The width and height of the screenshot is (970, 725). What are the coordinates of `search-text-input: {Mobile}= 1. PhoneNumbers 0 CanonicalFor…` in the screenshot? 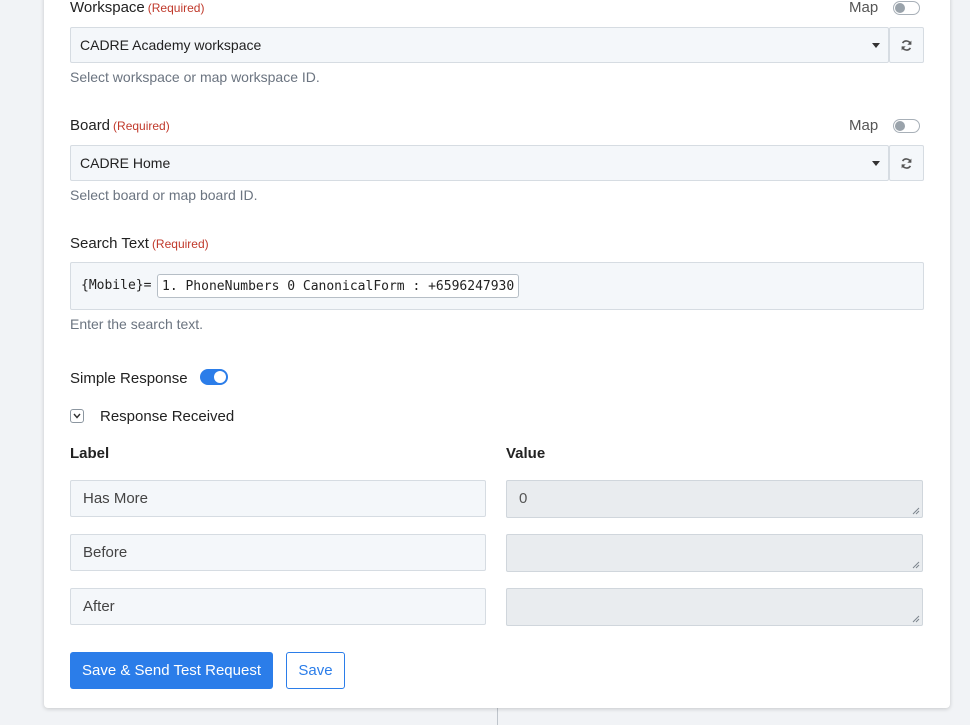 It's located at (497, 286).